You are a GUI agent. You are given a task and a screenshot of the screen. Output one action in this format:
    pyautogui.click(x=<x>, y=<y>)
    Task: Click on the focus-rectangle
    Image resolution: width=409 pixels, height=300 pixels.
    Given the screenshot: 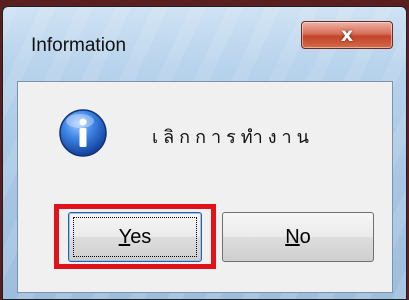 What is the action you would take?
    pyautogui.click(x=135, y=237)
    